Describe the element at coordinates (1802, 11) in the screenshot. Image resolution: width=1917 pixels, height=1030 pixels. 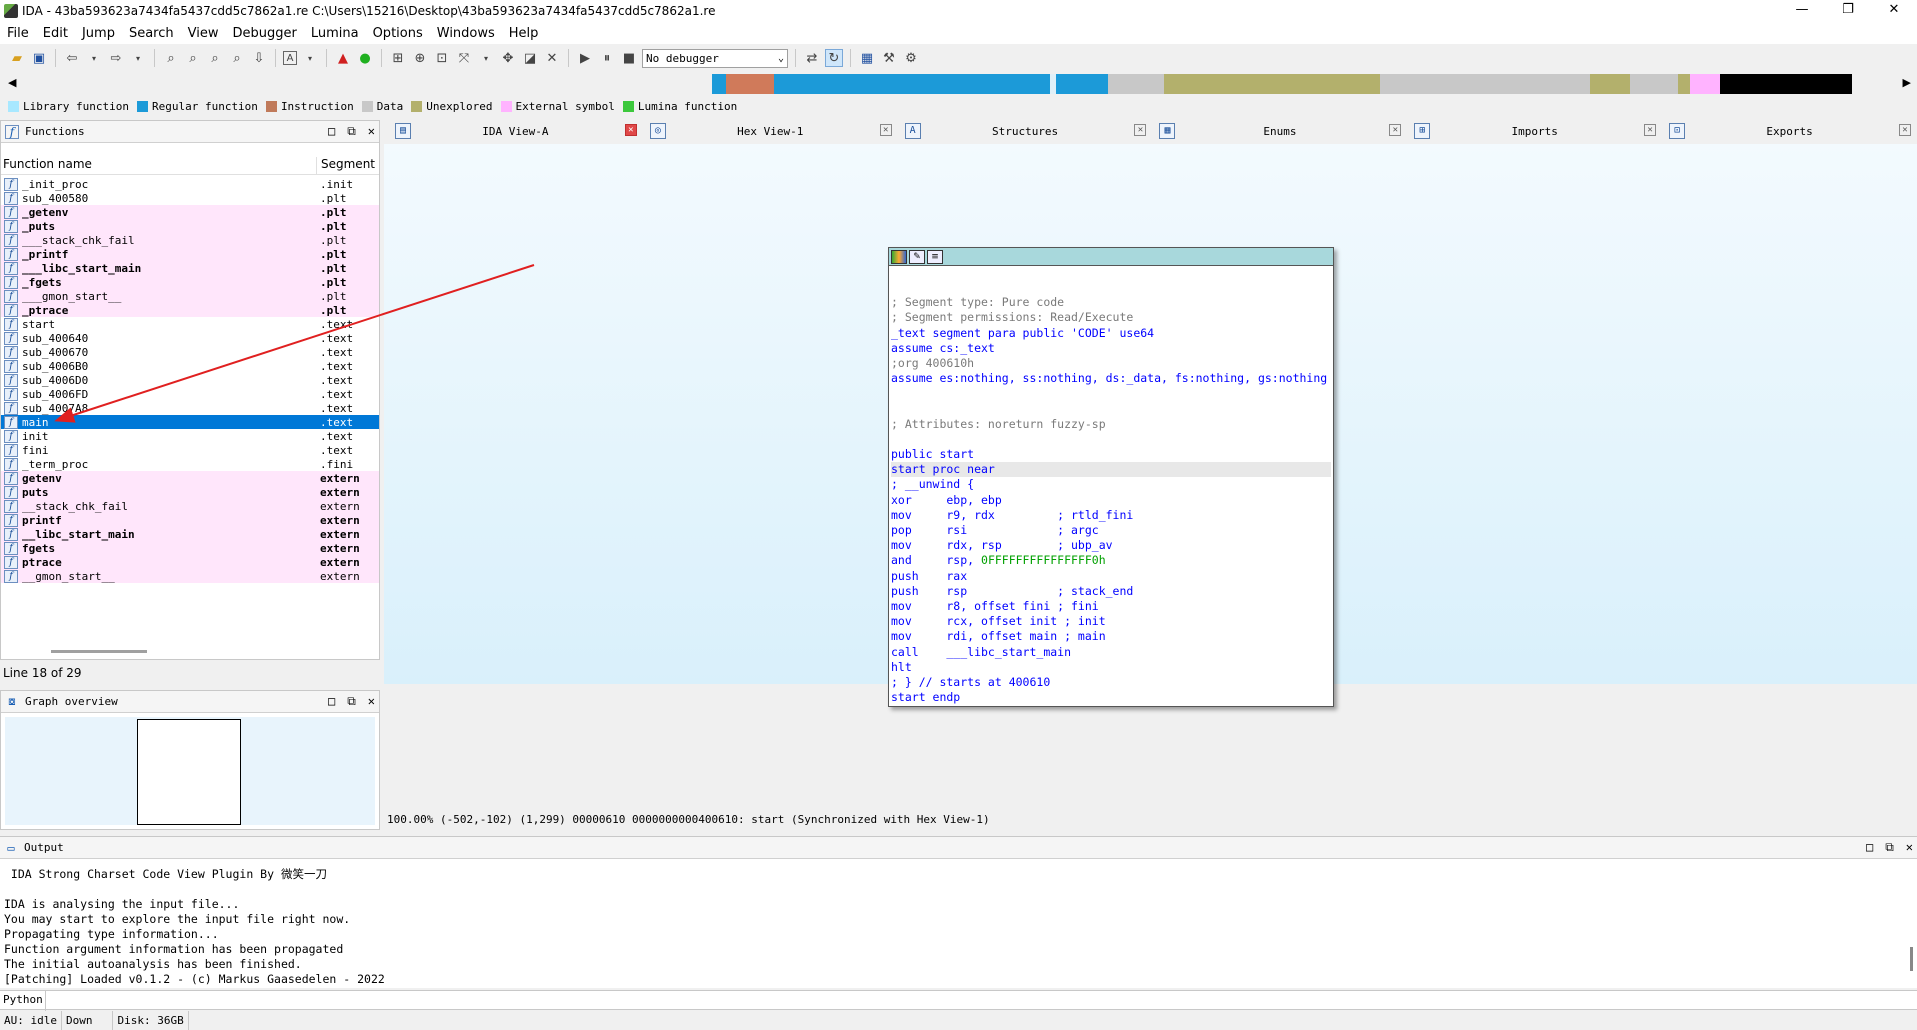
I see `minimize-button: —` at that location.